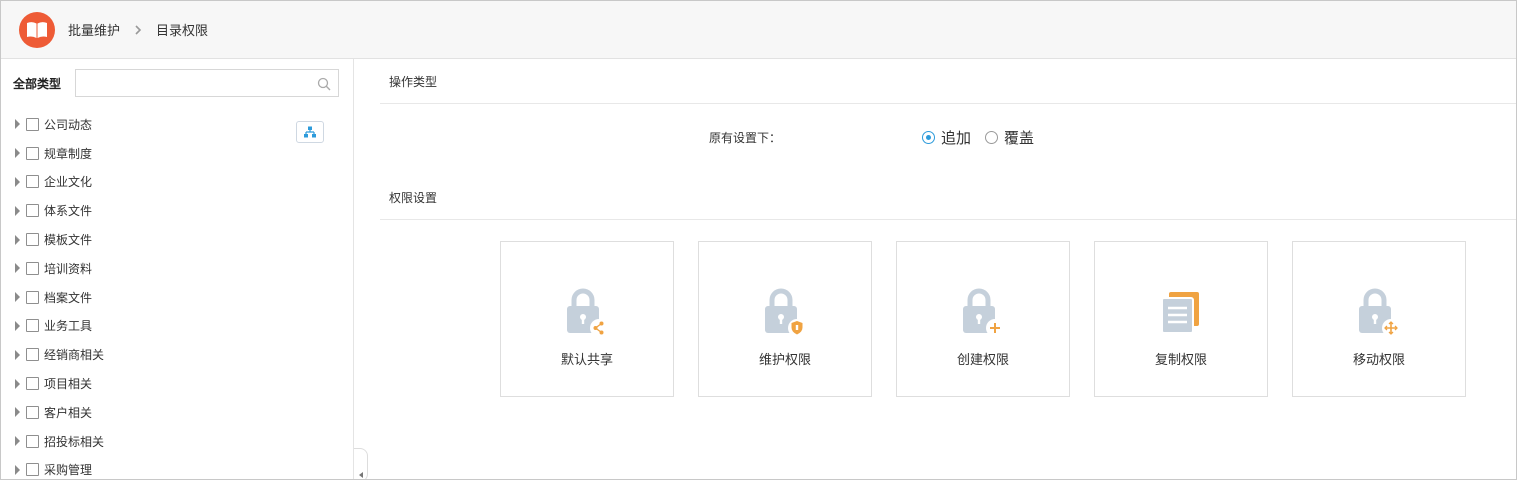  What do you see at coordinates (992, 137) in the screenshot?
I see `radio-overwrite-indicator` at bounding box center [992, 137].